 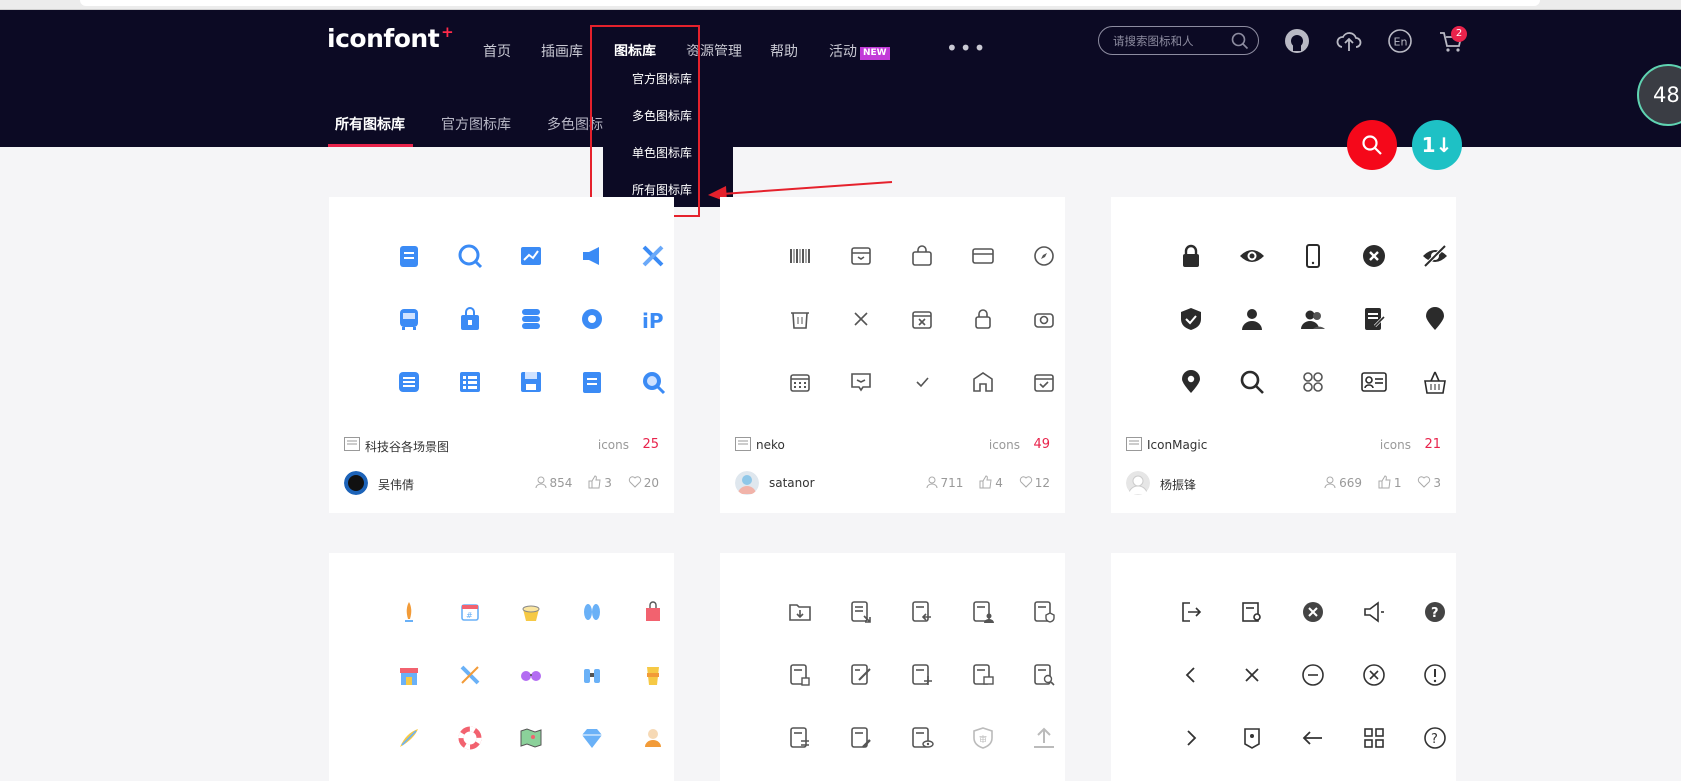 What do you see at coordinates (653, 675) in the screenshot?
I see `drink-cup-icon` at bounding box center [653, 675].